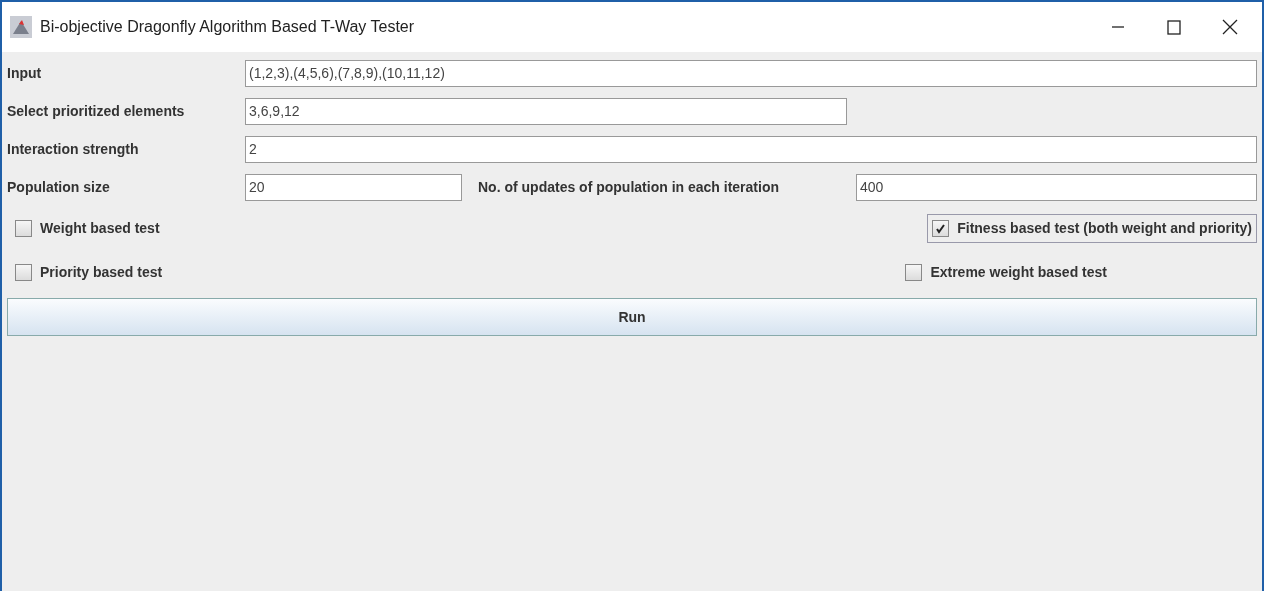 This screenshot has width=1264, height=591. Describe the element at coordinates (21, 27) in the screenshot. I see `app-icon` at that location.